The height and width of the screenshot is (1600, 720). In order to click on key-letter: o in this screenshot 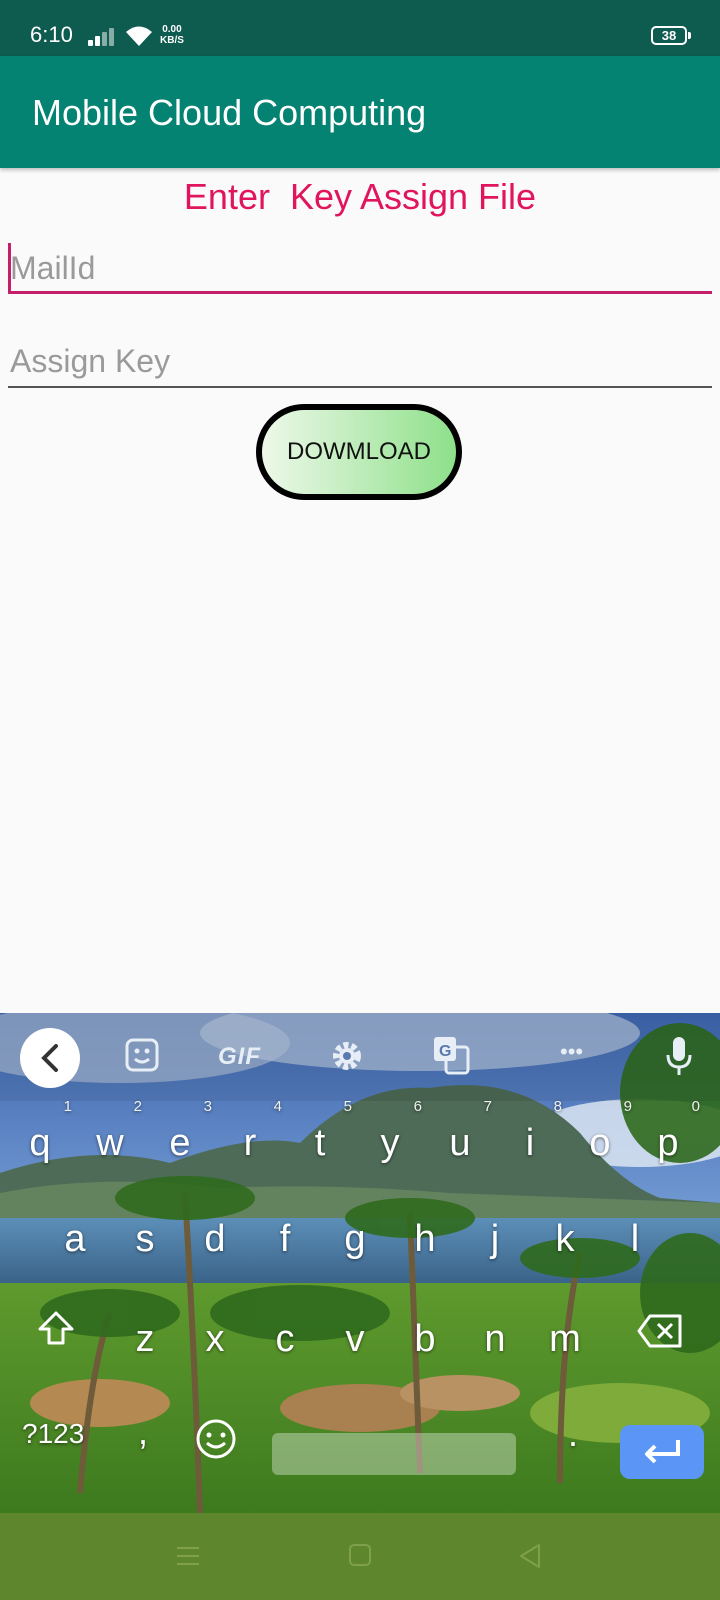, I will do `click(600, 1143)`.